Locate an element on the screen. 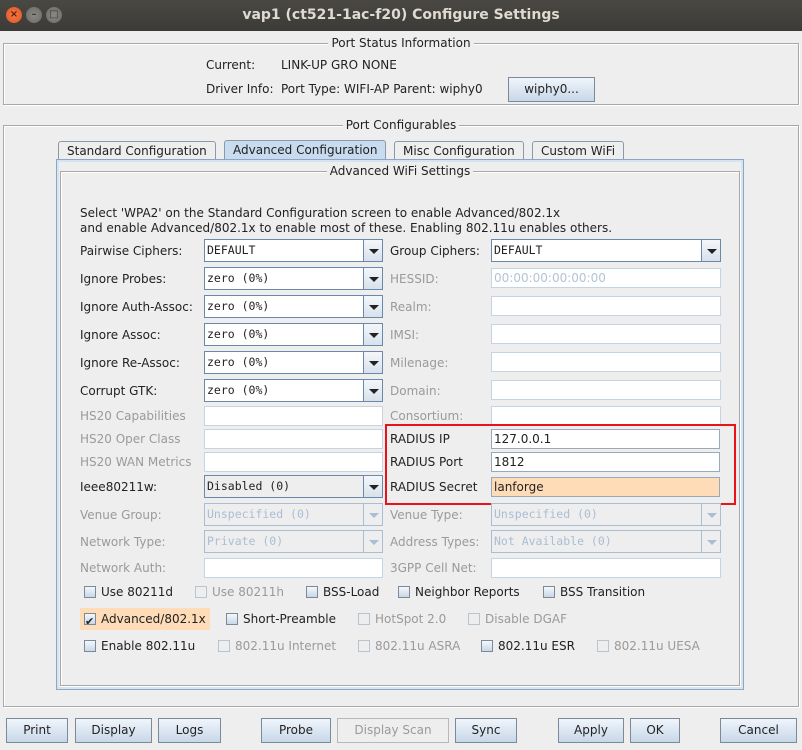 The height and width of the screenshot is (750, 802). short-preamble-checkbox: Short-Preamble is located at coordinates (281, 619).